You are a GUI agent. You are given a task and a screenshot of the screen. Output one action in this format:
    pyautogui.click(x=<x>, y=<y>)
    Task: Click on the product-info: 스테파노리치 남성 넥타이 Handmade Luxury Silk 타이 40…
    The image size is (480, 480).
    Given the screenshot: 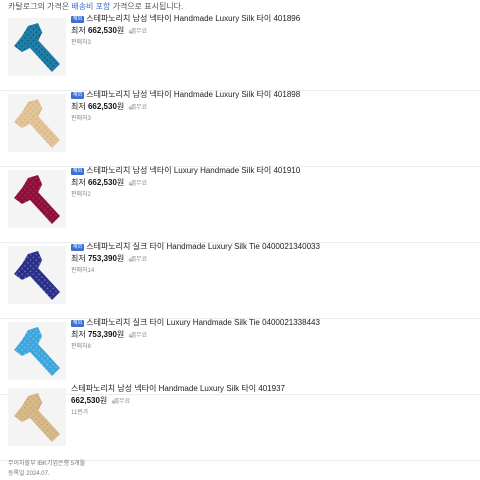 What is the action you would take?
    pyautogui.click(x=271, y=401)
    